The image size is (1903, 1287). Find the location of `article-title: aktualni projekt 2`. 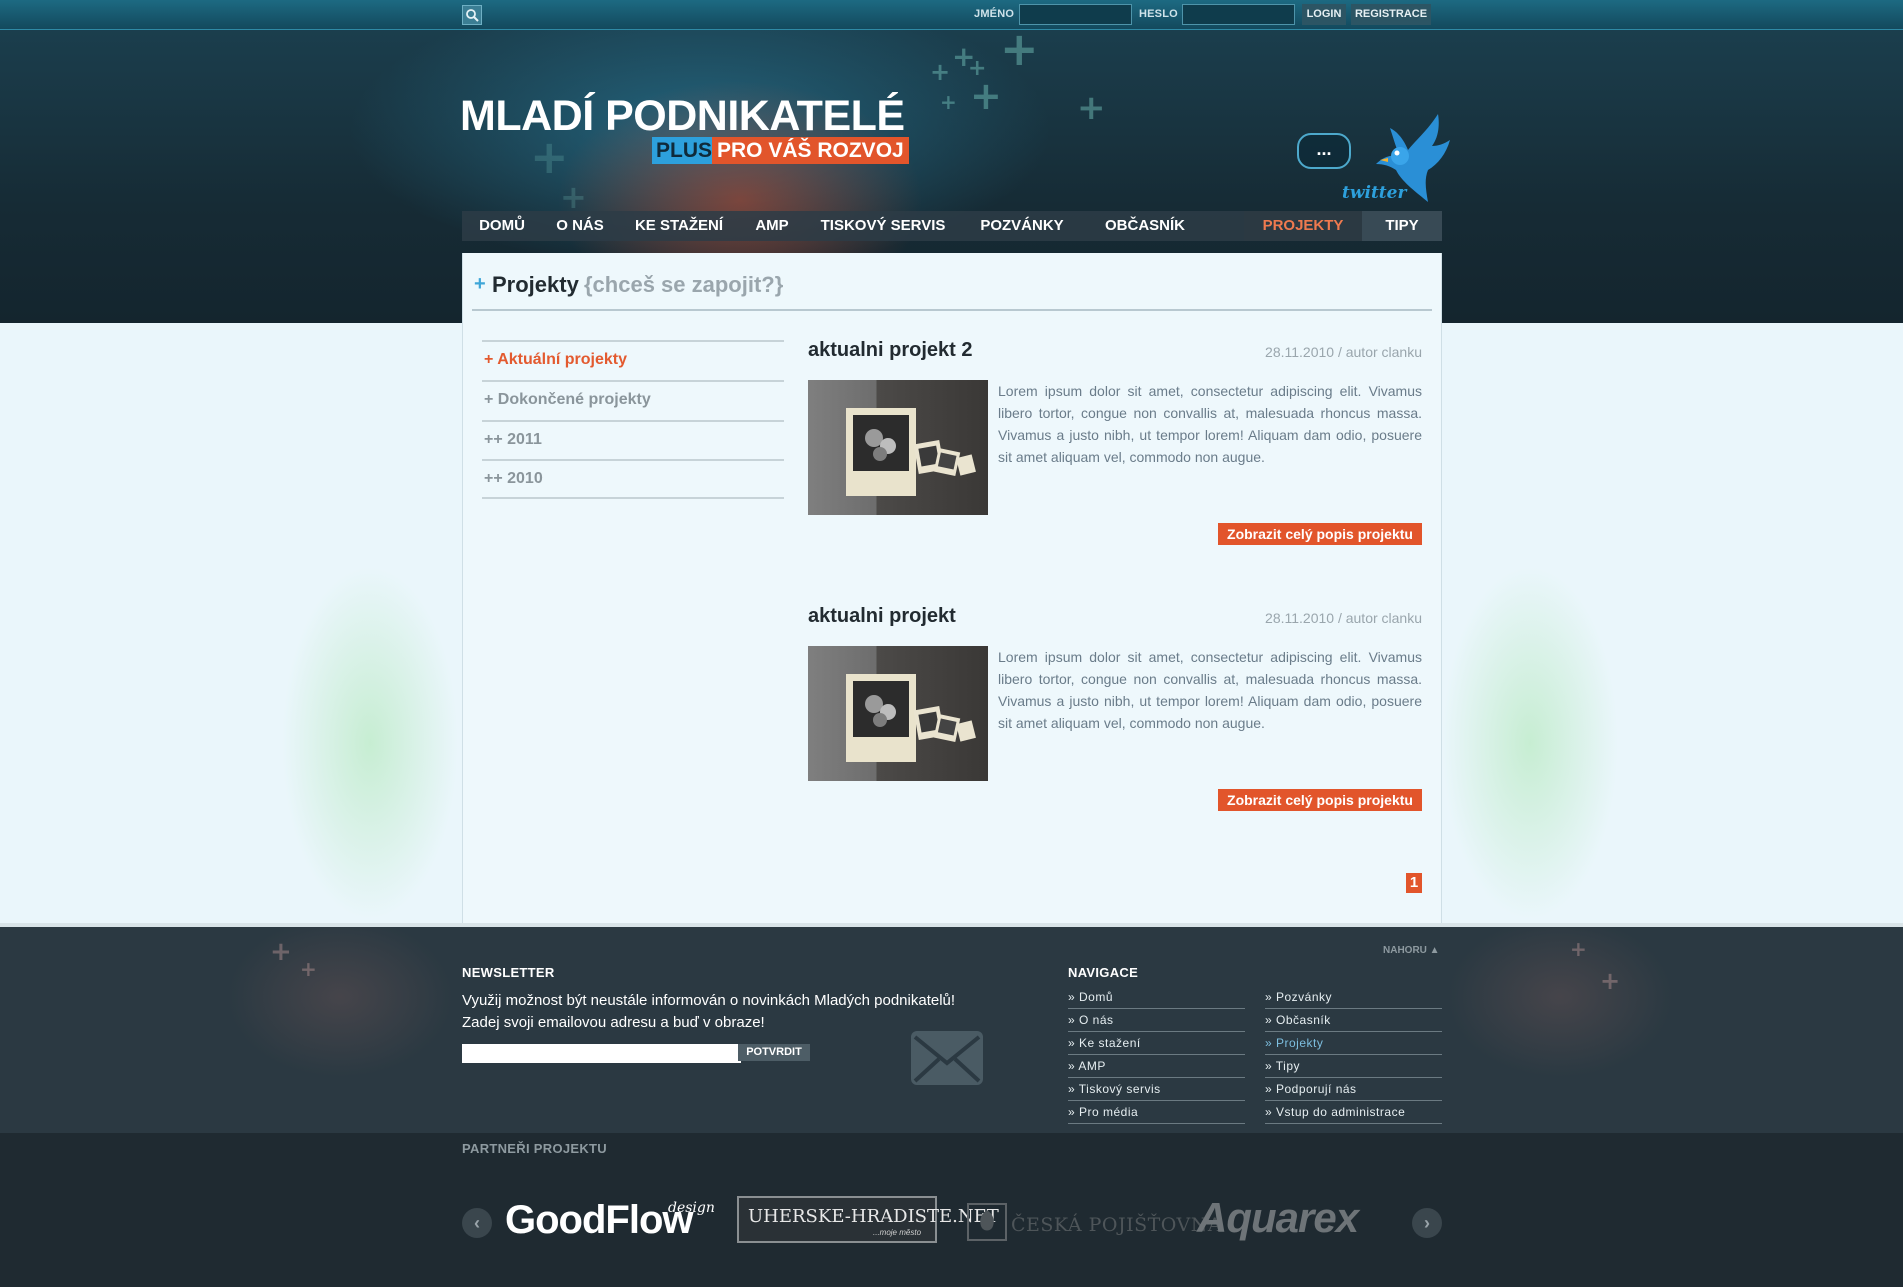

article-title: aktualni projekt 2 is located at coordinates (890, 350).